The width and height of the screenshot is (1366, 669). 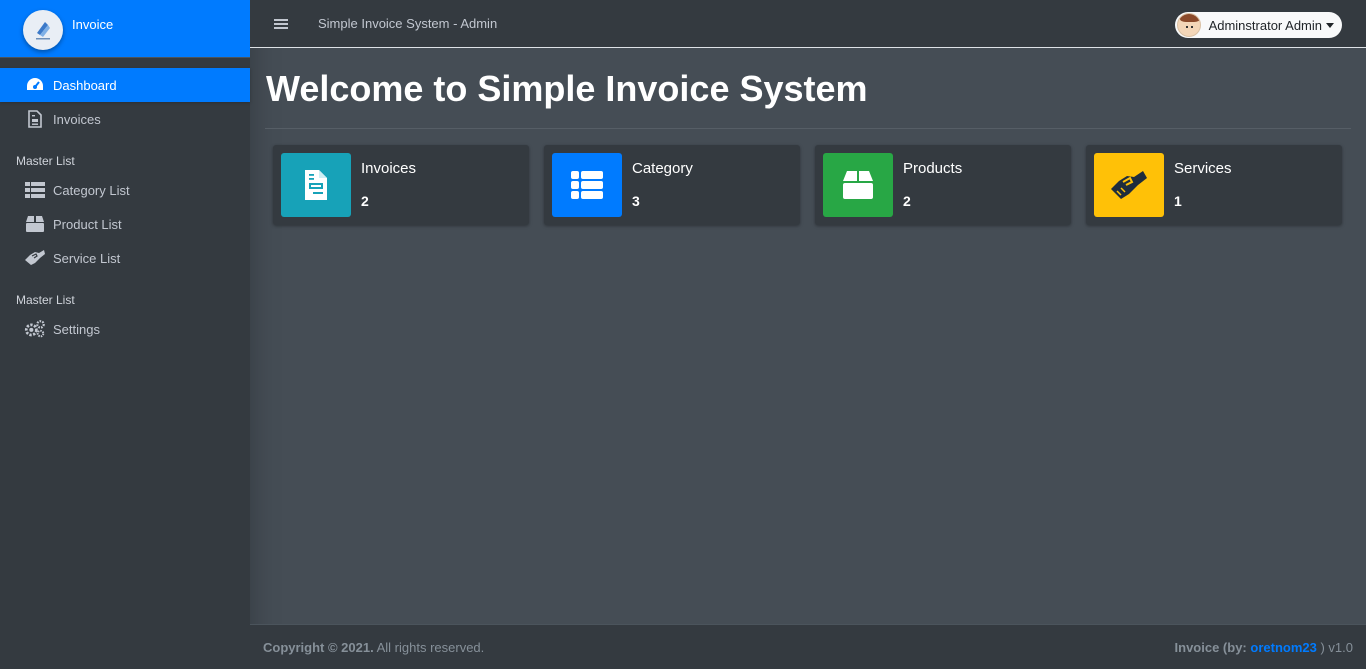 What do you see at coordinates (125, 224) in the screenshot?
I see `sidebar-item-product-list: Product List` at bounding box center [125, 224].